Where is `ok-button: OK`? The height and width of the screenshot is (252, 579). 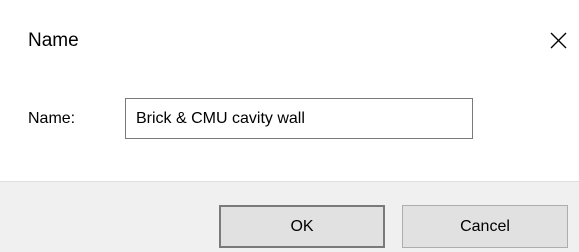 ok-button: OK is located at coordinates (302, 226).